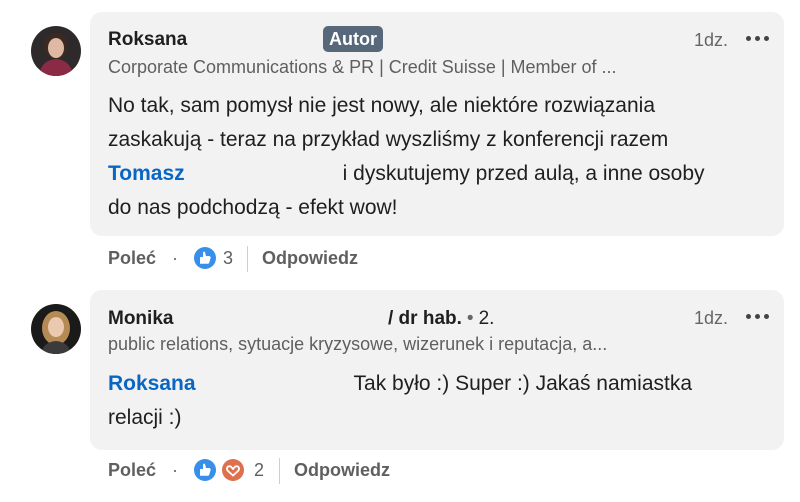  Describe the element at coordinates (523, 173) in the screenshot. I see `comment-text-fragment: i dyskutujemy przed aulą, a inne osoby` at that location.